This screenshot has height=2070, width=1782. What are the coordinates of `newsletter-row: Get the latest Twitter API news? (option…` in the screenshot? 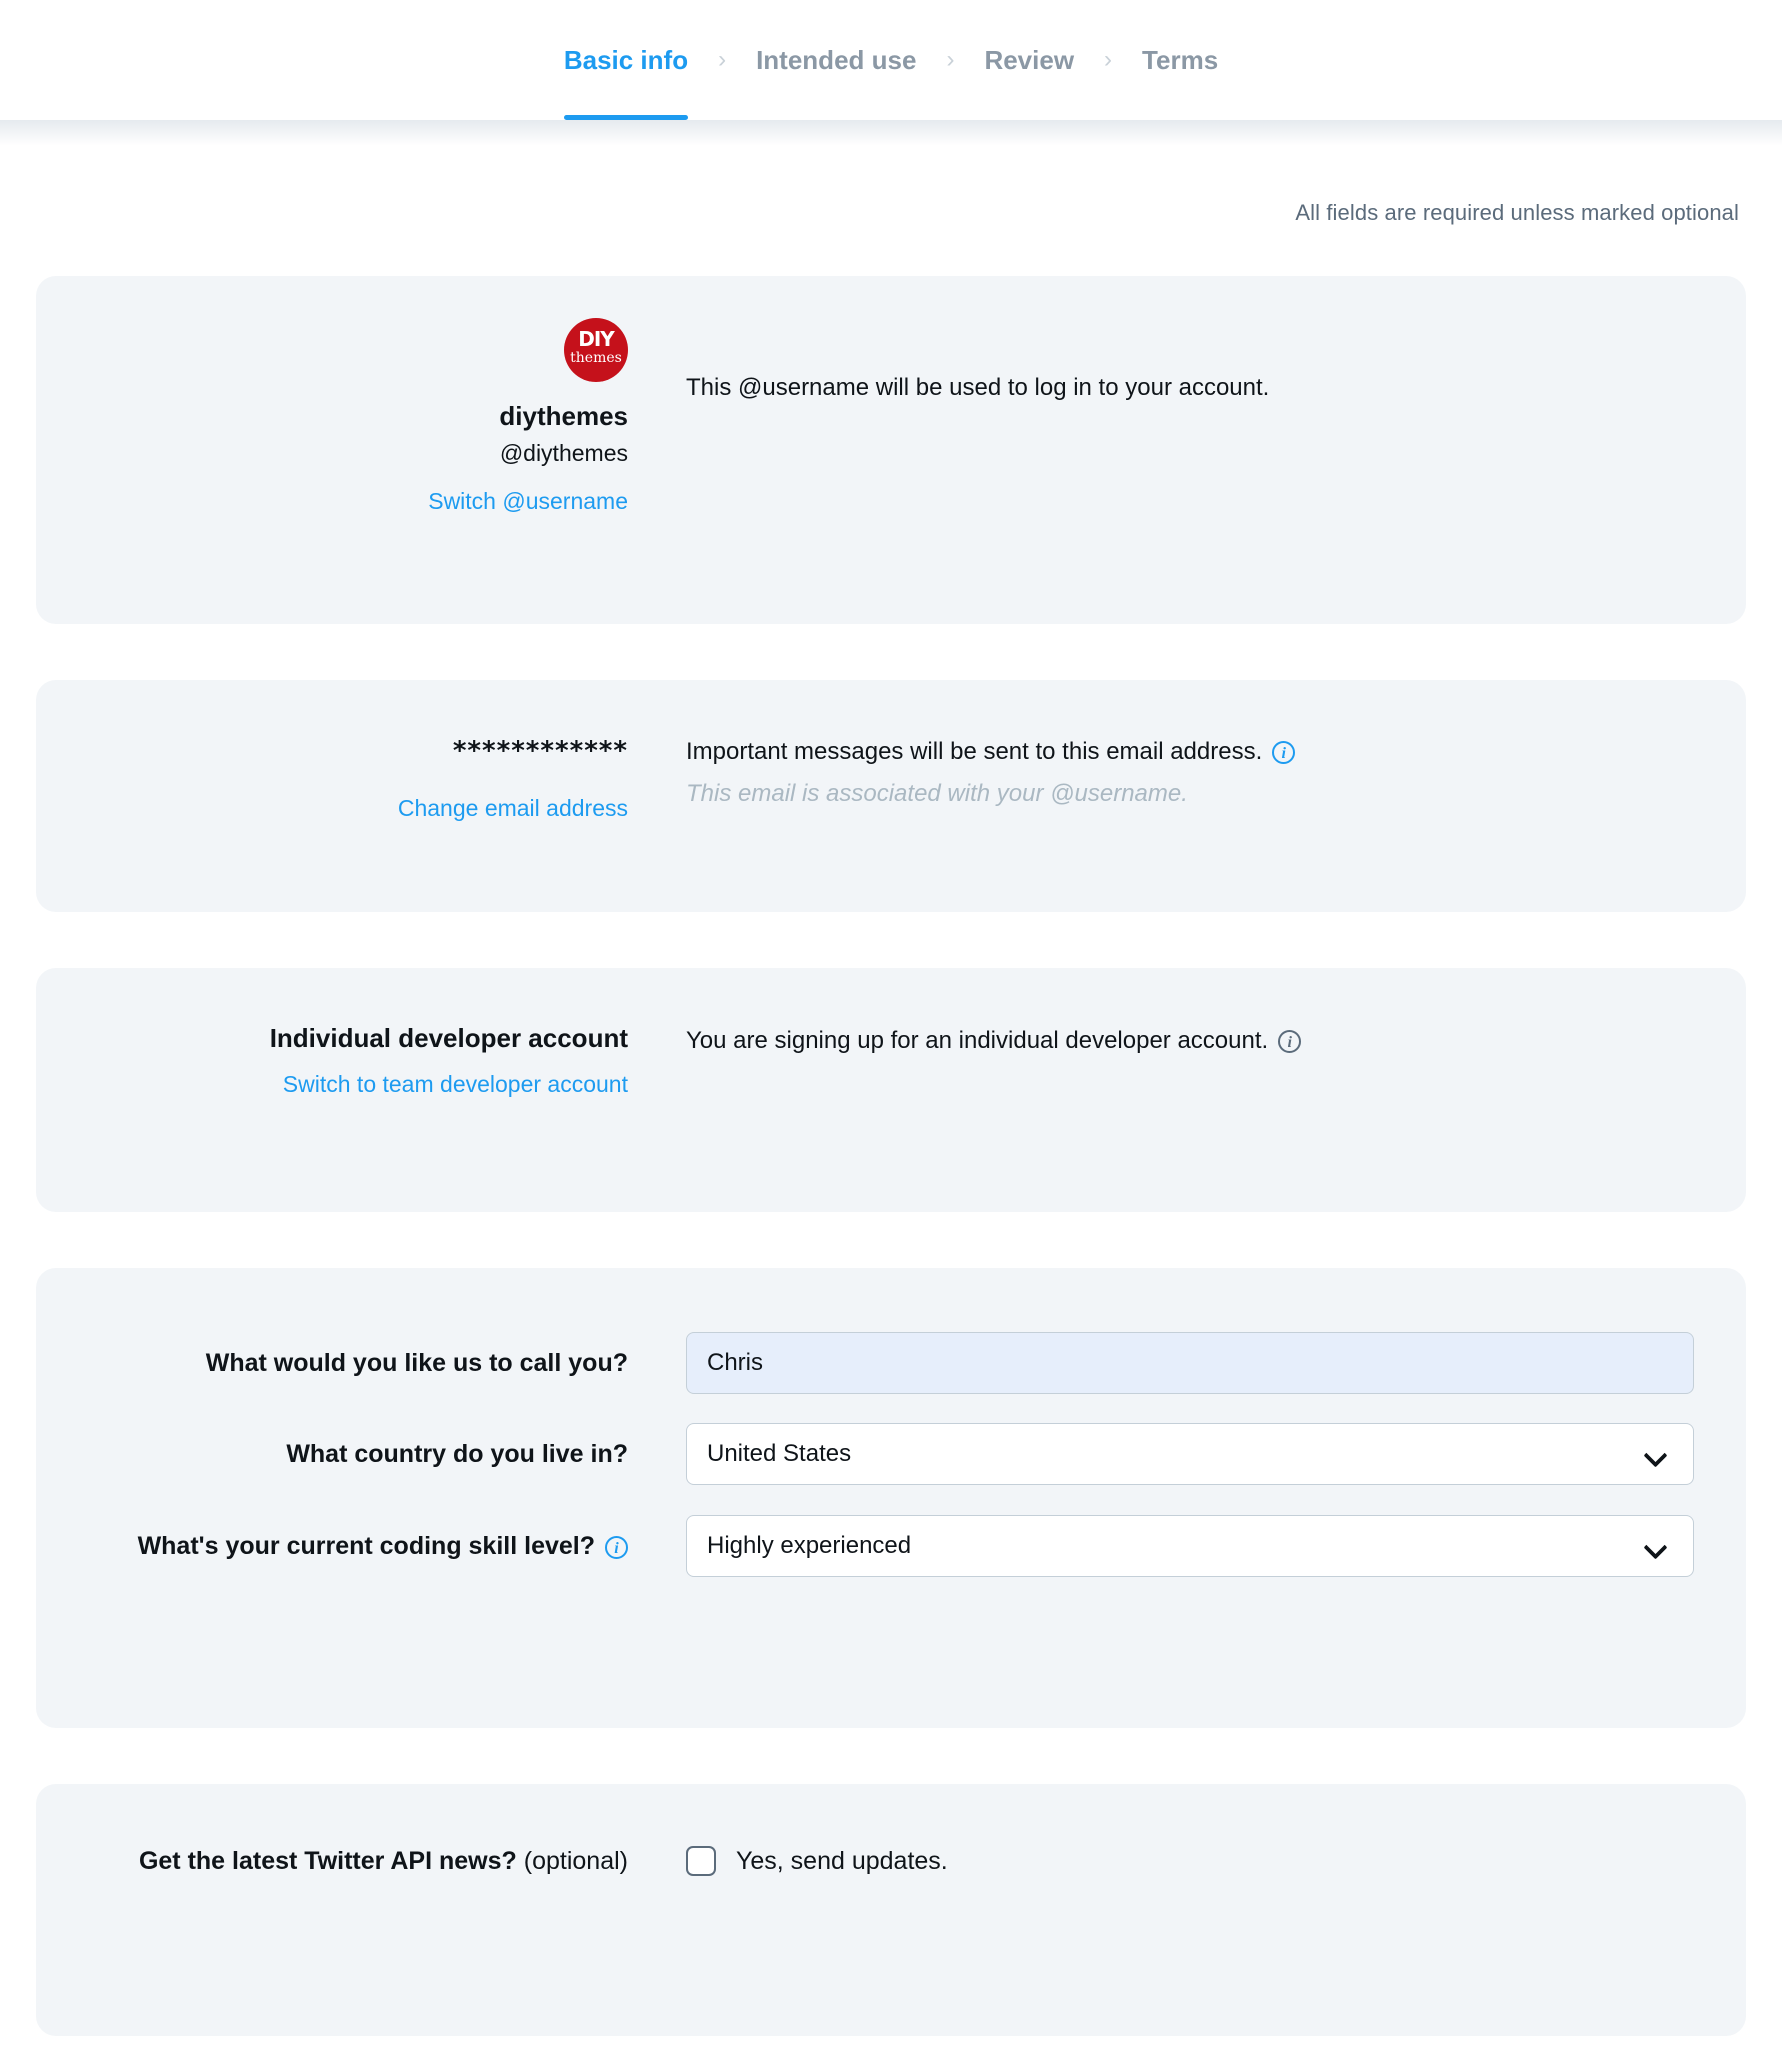 It's located at (891, 1830).